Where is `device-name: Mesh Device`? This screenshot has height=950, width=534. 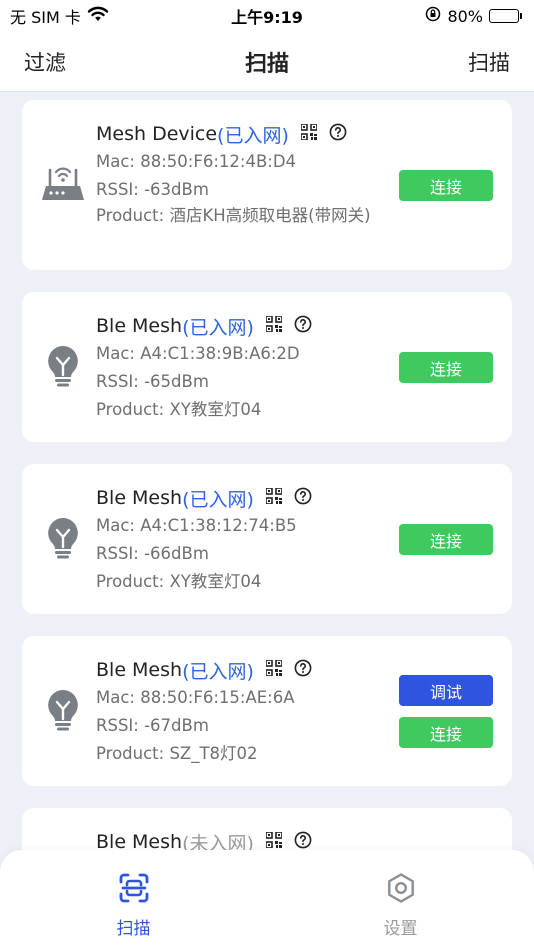 device-name: Mesh Device is located at coordinates (157, 134).